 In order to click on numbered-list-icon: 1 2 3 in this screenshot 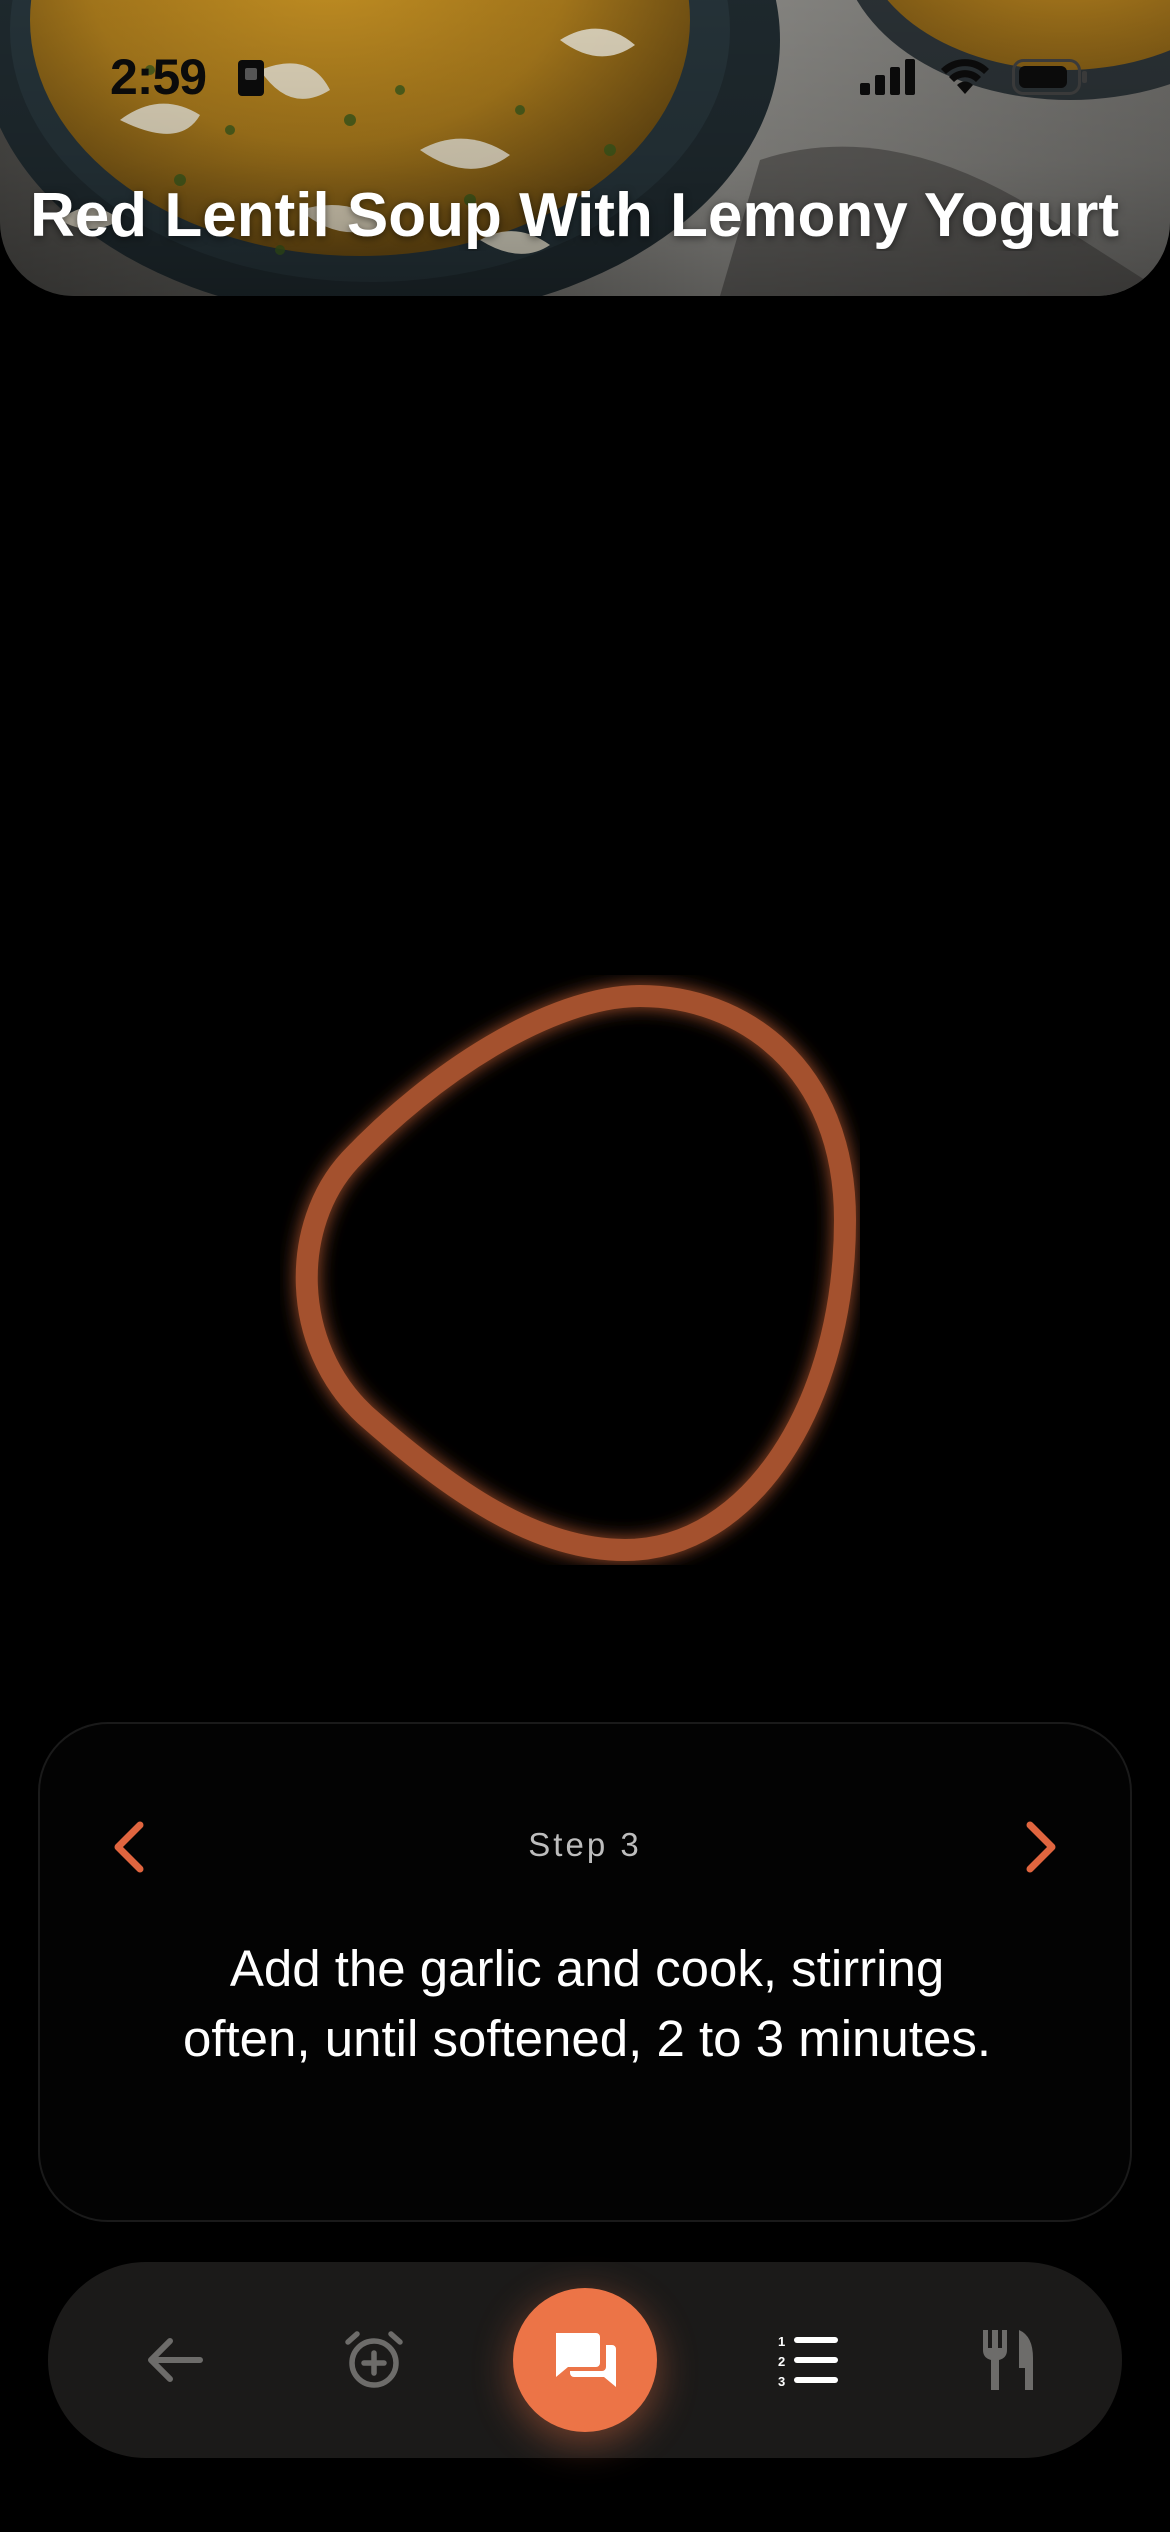, I will do `click(808, 2360)`.